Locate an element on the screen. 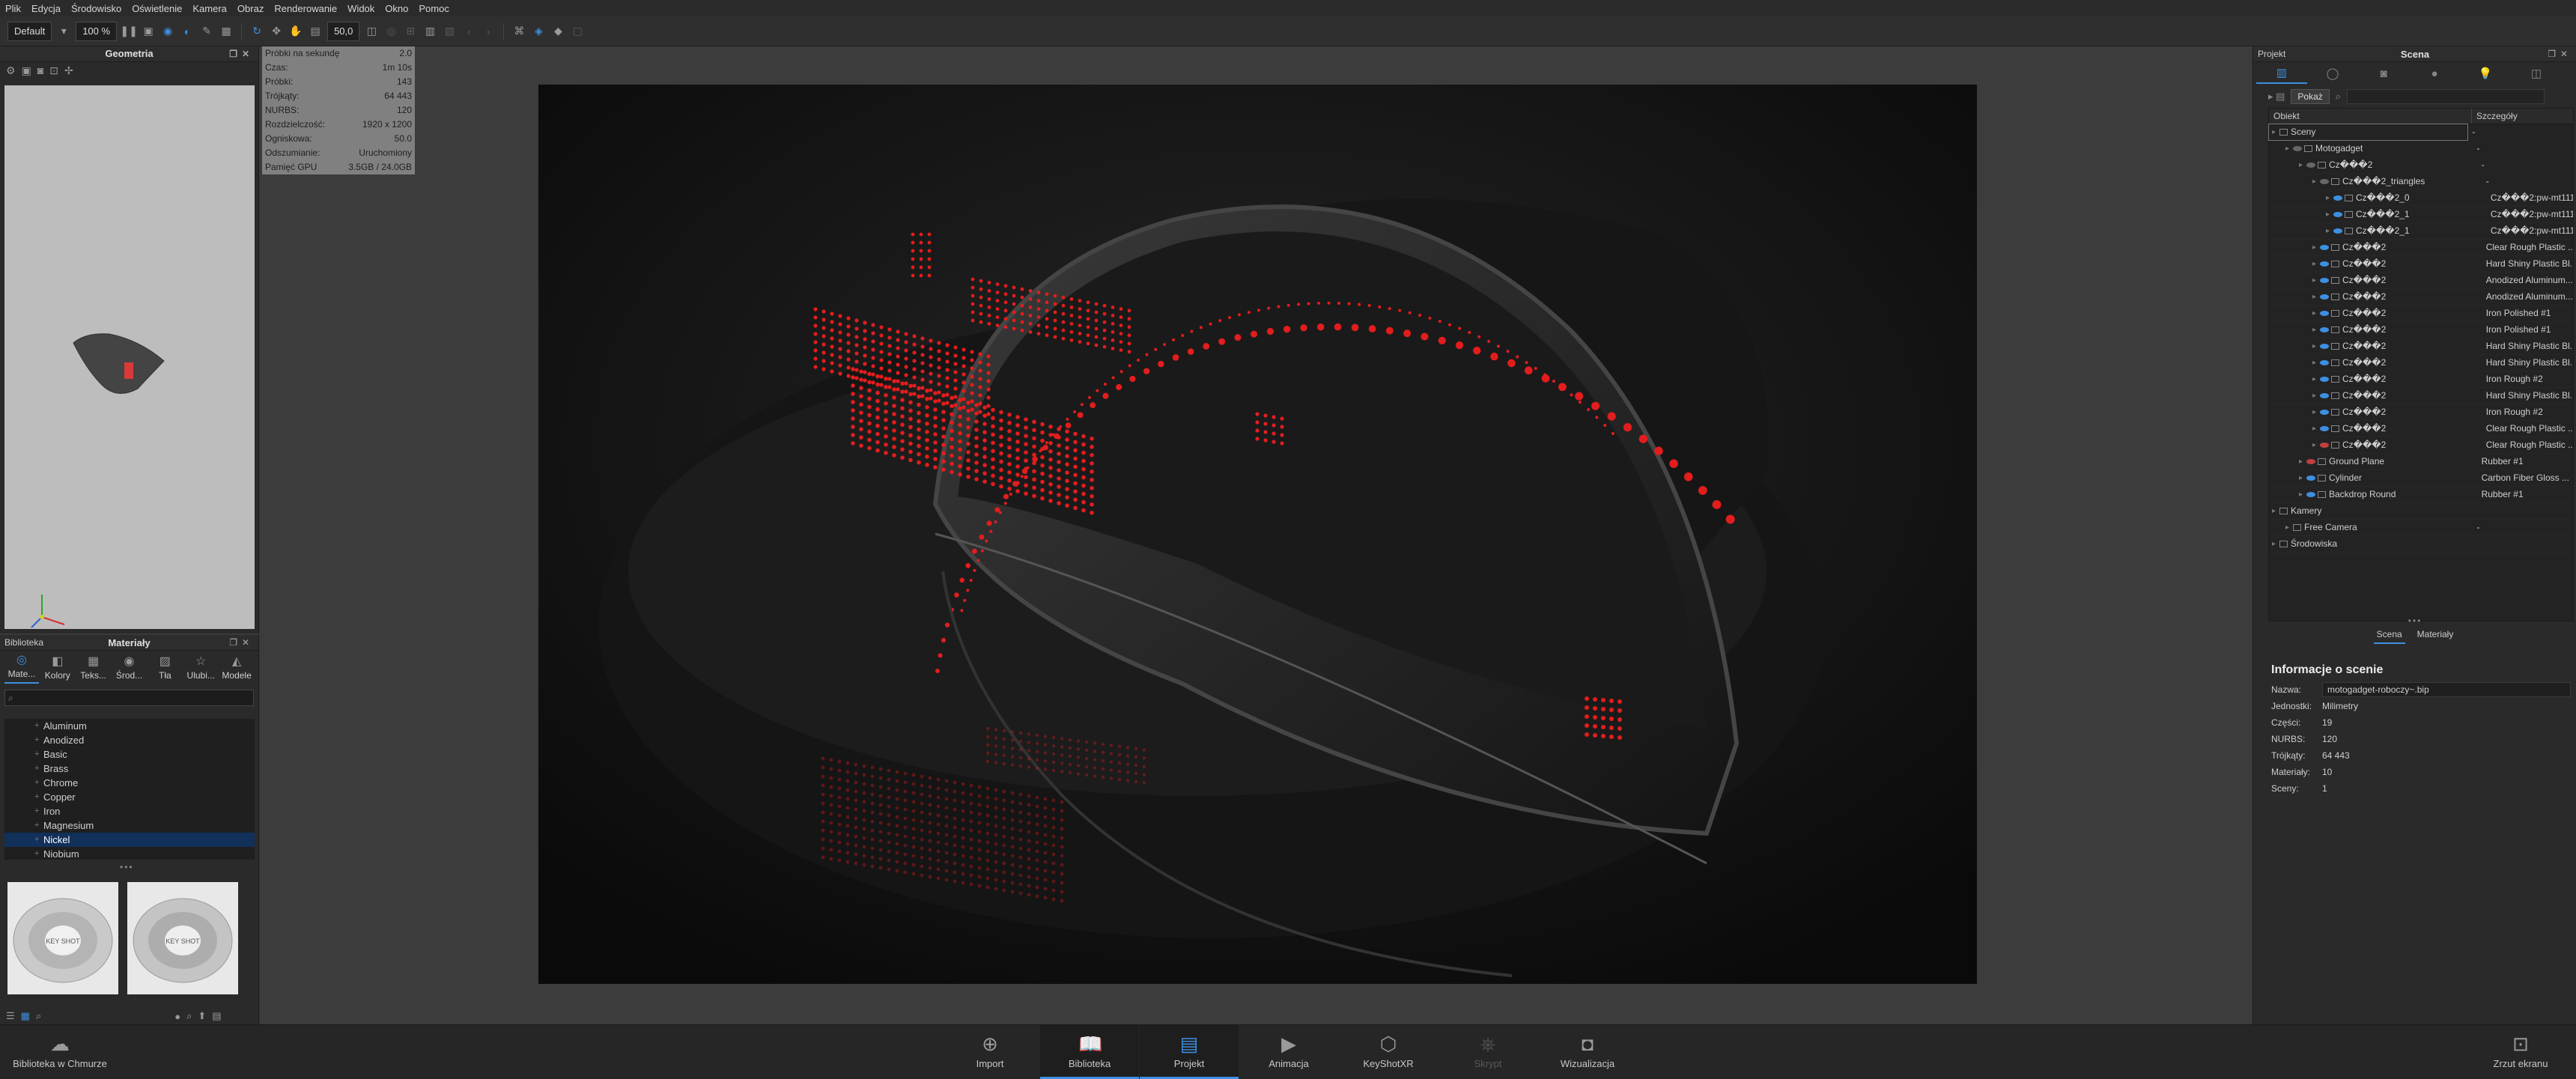 The width and height of the screenshot is (2576, 1079). tab-colors: ◧ Kolory is located at coordinates (57, 669).